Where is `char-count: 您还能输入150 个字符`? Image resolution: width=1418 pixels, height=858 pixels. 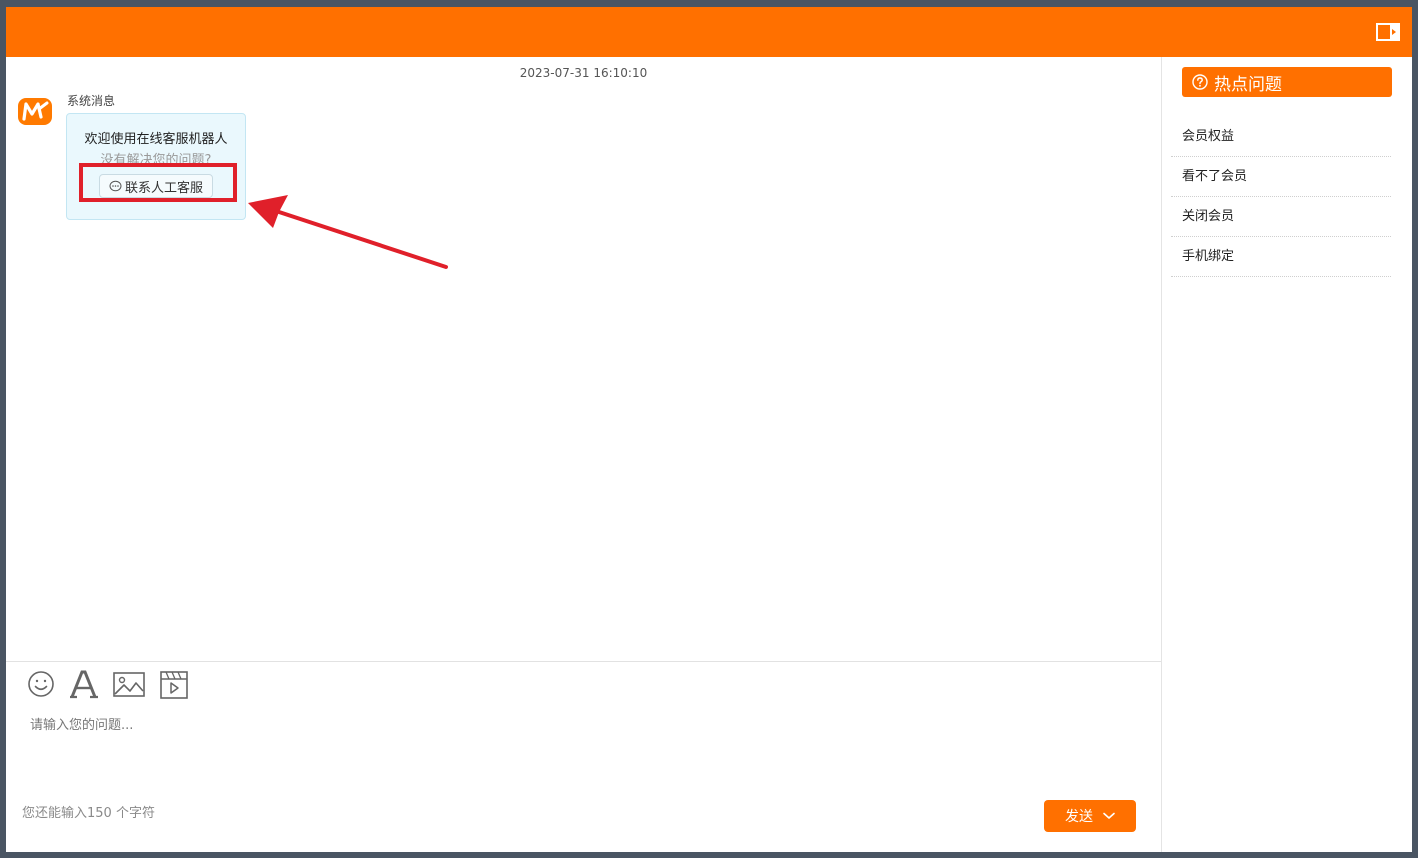 char-count: 您还能输入150 个字符 is located at coordinates (88, 813).